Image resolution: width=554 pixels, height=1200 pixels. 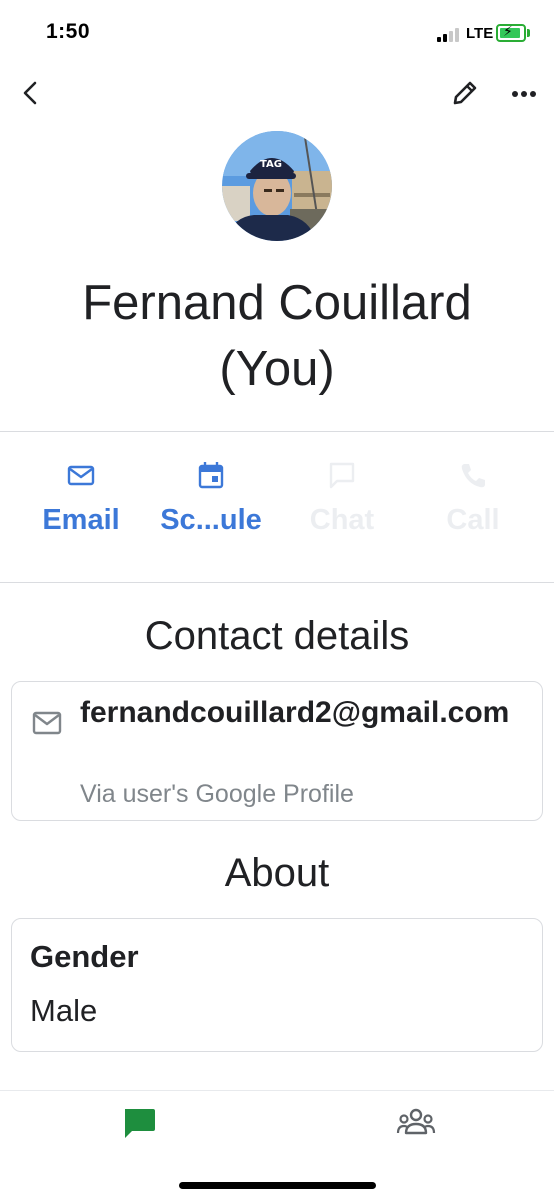 I want to click on contact-email-source: Via user's Google Profile, so click(x=217, y=794).